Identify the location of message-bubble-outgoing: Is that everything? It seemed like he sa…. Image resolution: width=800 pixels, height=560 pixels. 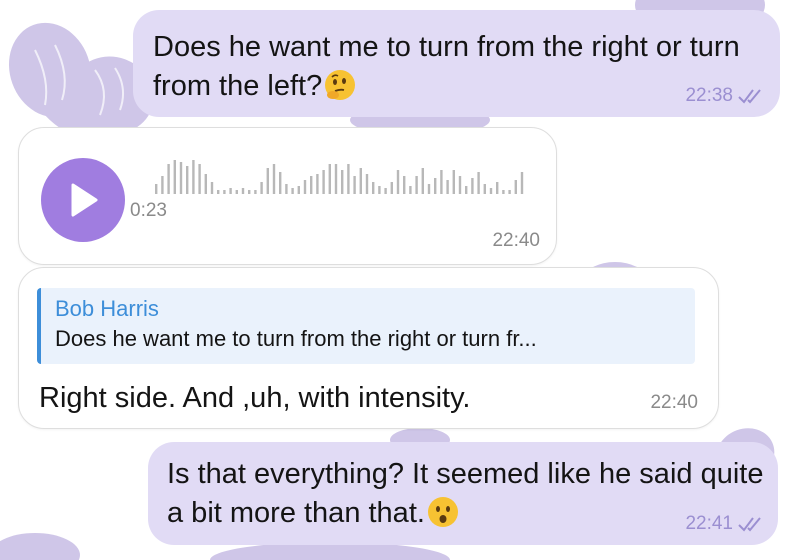
(463, 493).